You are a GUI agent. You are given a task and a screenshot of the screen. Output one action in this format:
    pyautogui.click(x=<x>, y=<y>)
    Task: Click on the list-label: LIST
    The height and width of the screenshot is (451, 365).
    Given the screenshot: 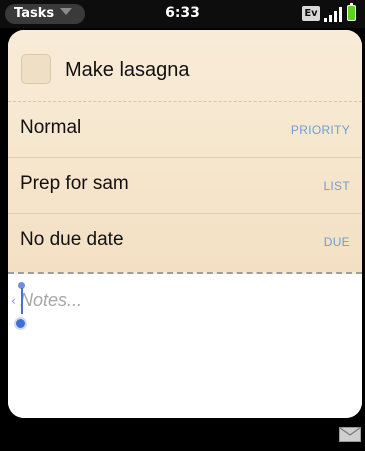 What is the action you would take?
    pyautogui.click(x=336, y=186)
    